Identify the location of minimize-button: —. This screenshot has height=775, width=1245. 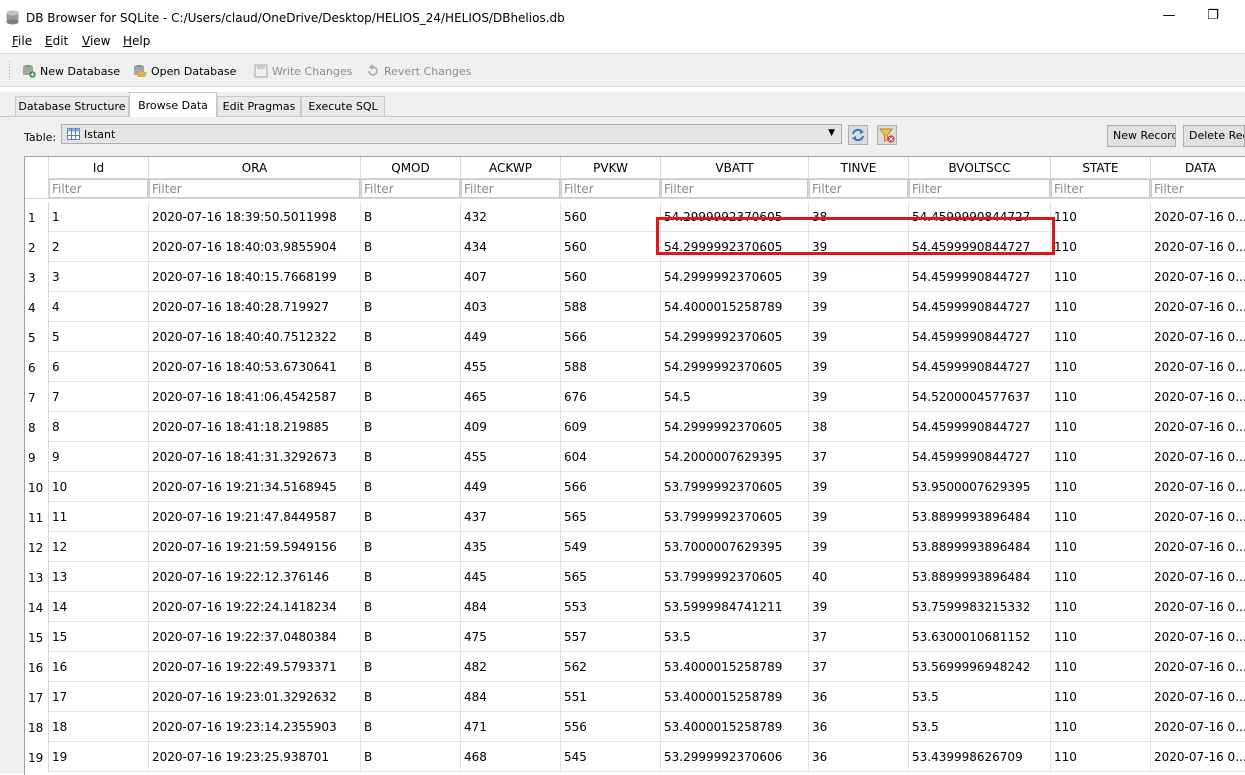
(1169, 16).